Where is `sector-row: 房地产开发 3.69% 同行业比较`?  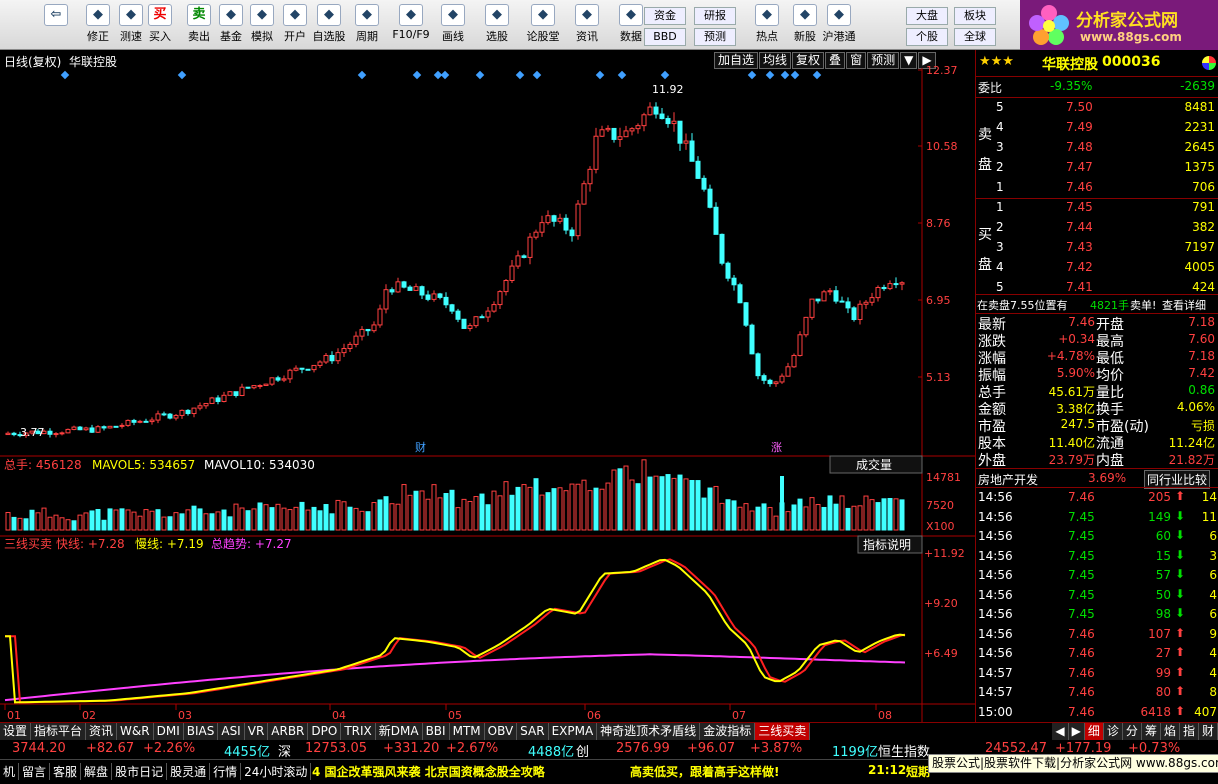
sector-row: 房地产开发 3.69% 同行业比较 is located at coordinates (1097, 478).